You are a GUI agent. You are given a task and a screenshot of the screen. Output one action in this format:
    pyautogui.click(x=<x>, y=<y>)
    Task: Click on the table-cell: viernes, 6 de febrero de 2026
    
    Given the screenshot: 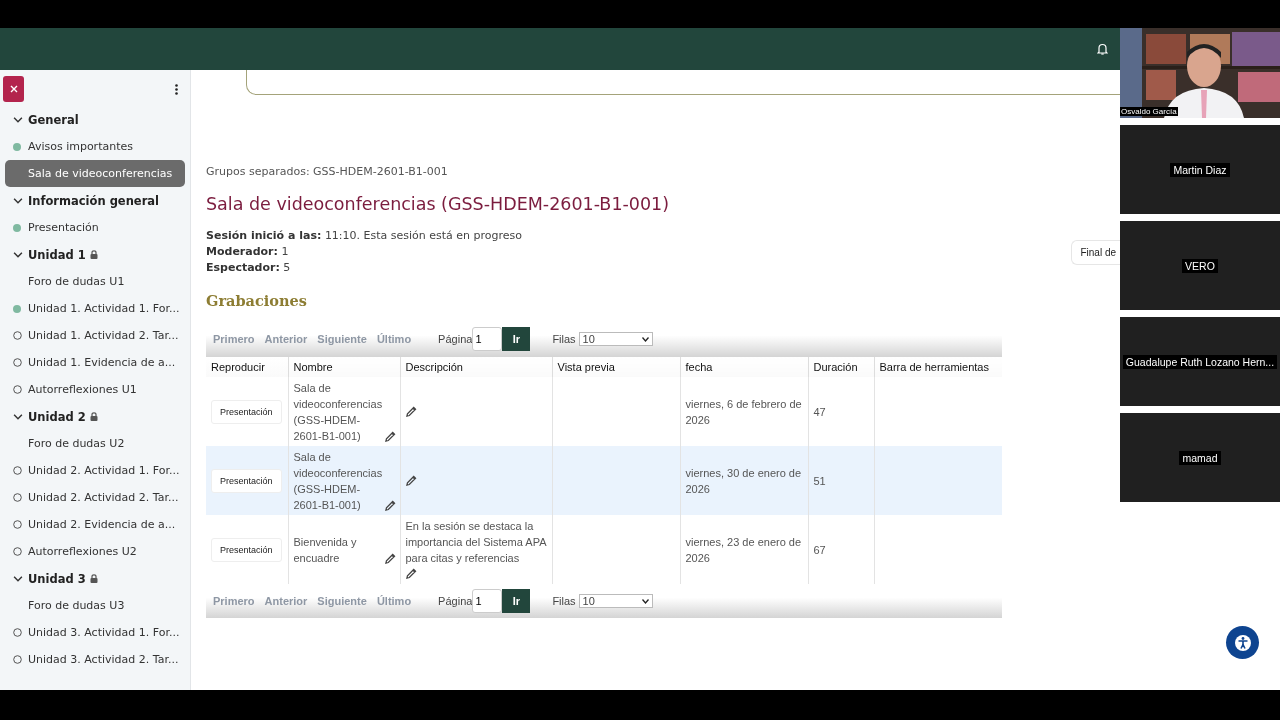 What is the action you would take?
    pyautogui.click(x=743, y=411)
    